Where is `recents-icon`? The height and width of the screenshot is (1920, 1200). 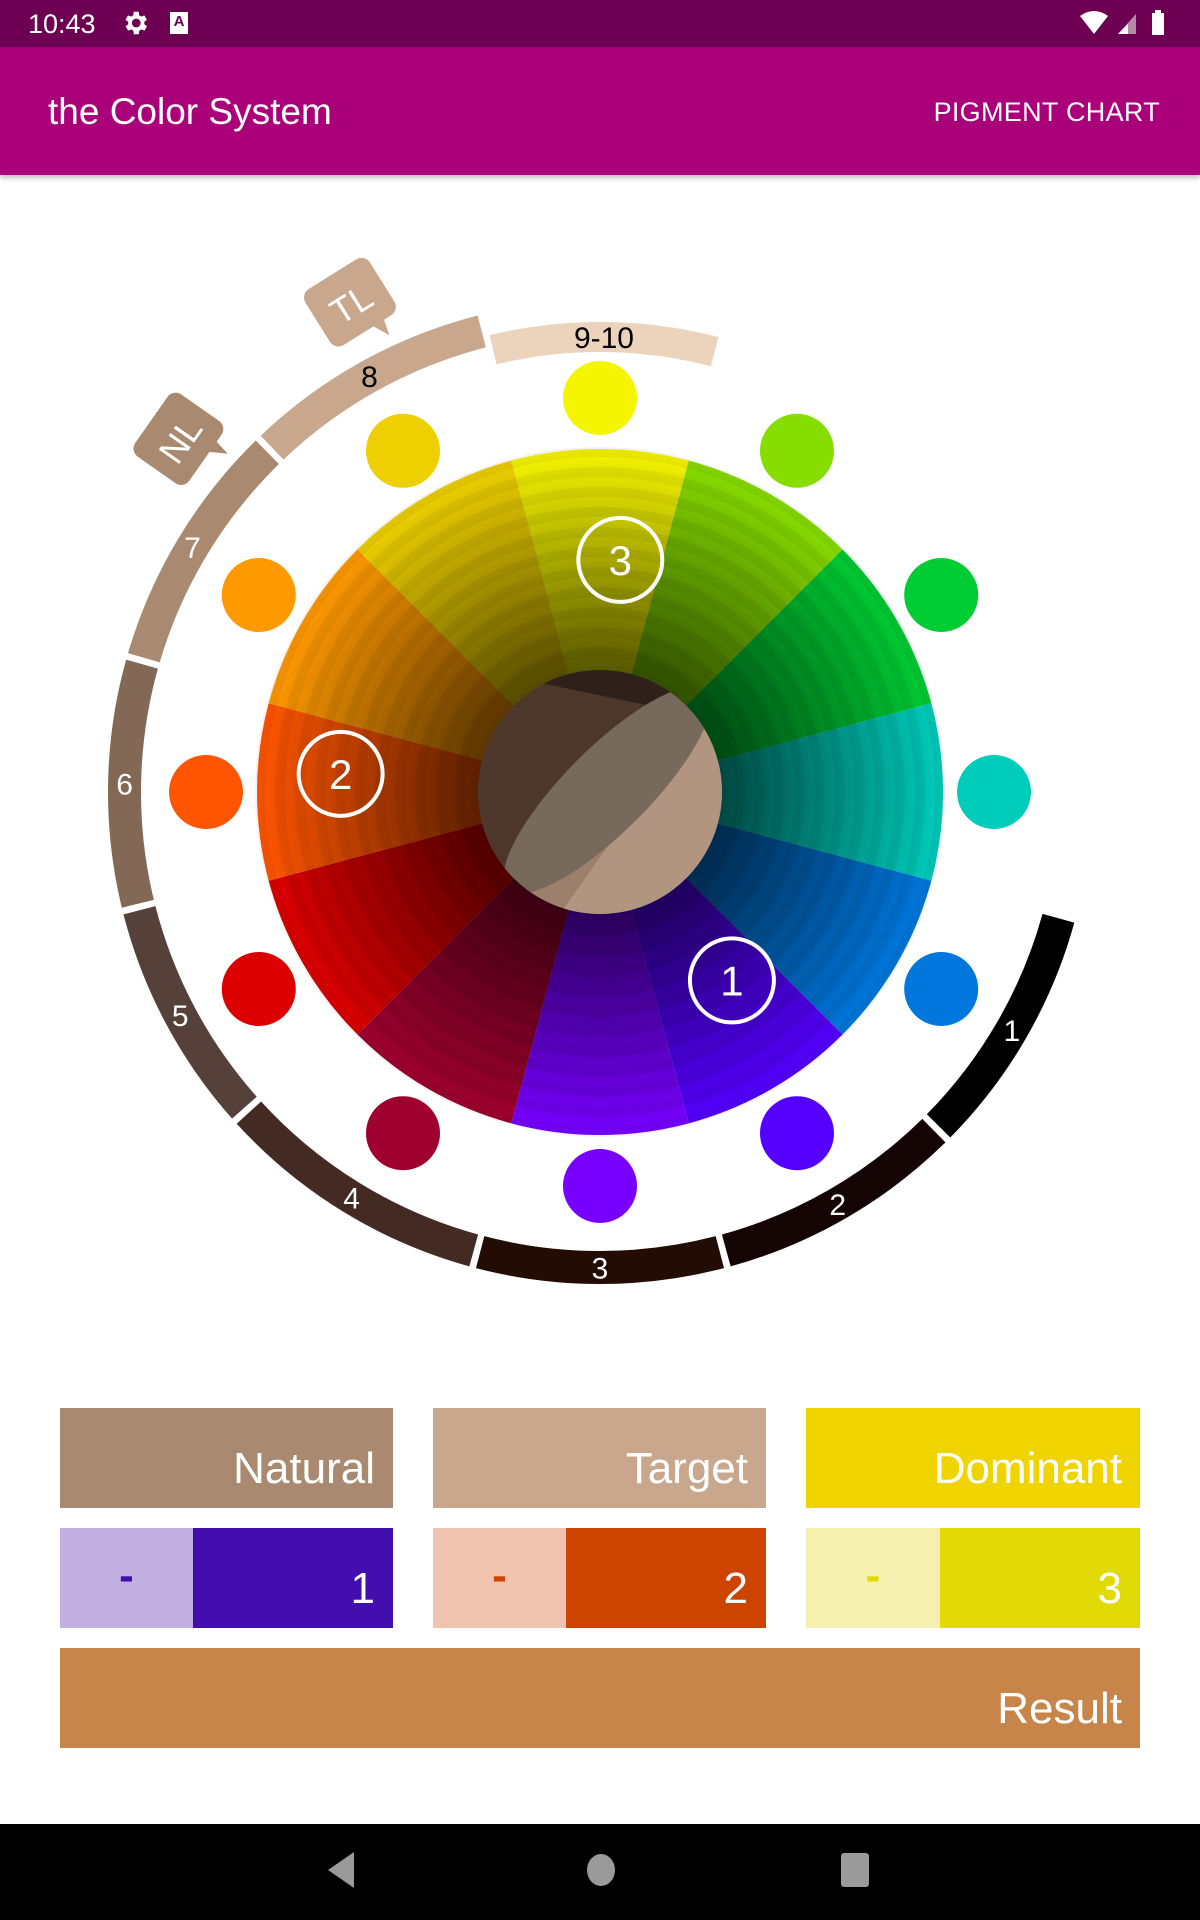
recents-icon is located at coordinates (855, 1870).